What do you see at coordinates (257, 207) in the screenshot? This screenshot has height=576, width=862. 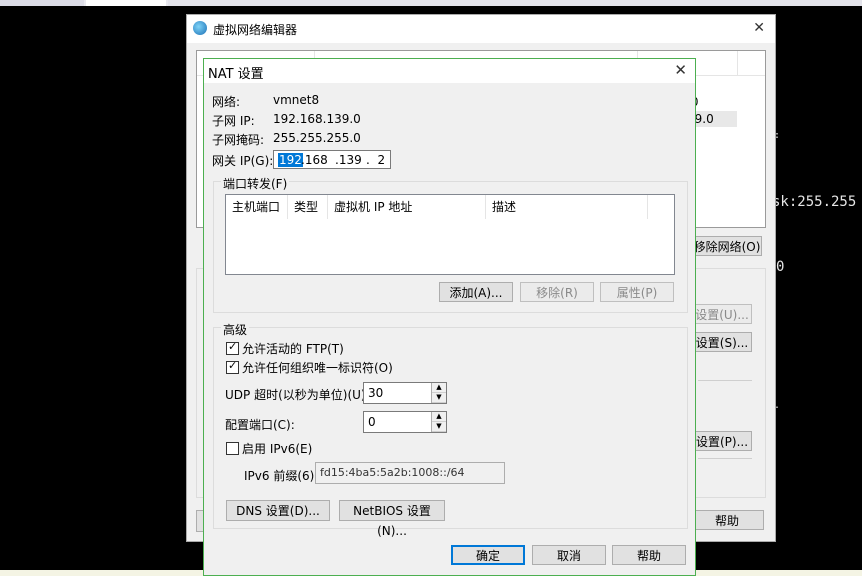 I see `column-header-host-port: 主机端口` at bounding box center [257, 207].